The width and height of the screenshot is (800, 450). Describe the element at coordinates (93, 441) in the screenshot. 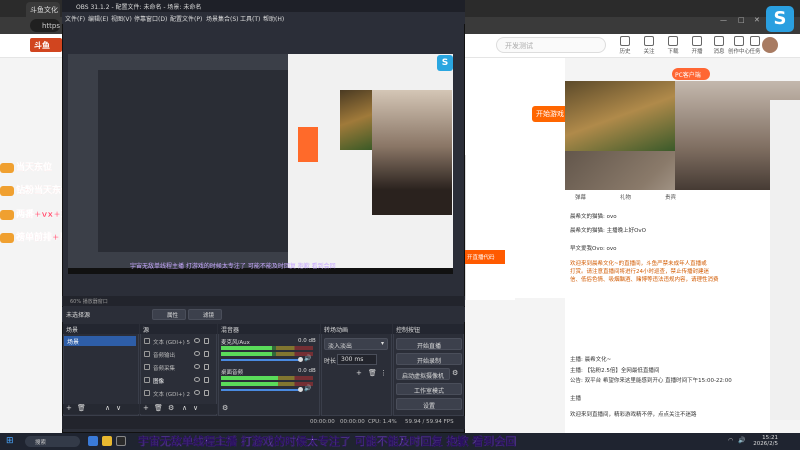

I see `taskview-icon` at that location.